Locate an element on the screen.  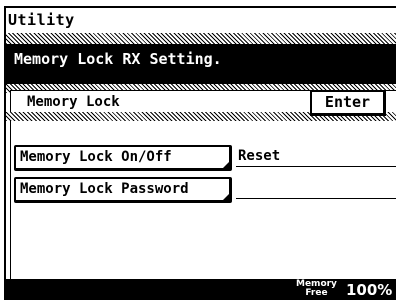
hatch-divider-top is located at coordinates (201, 38).